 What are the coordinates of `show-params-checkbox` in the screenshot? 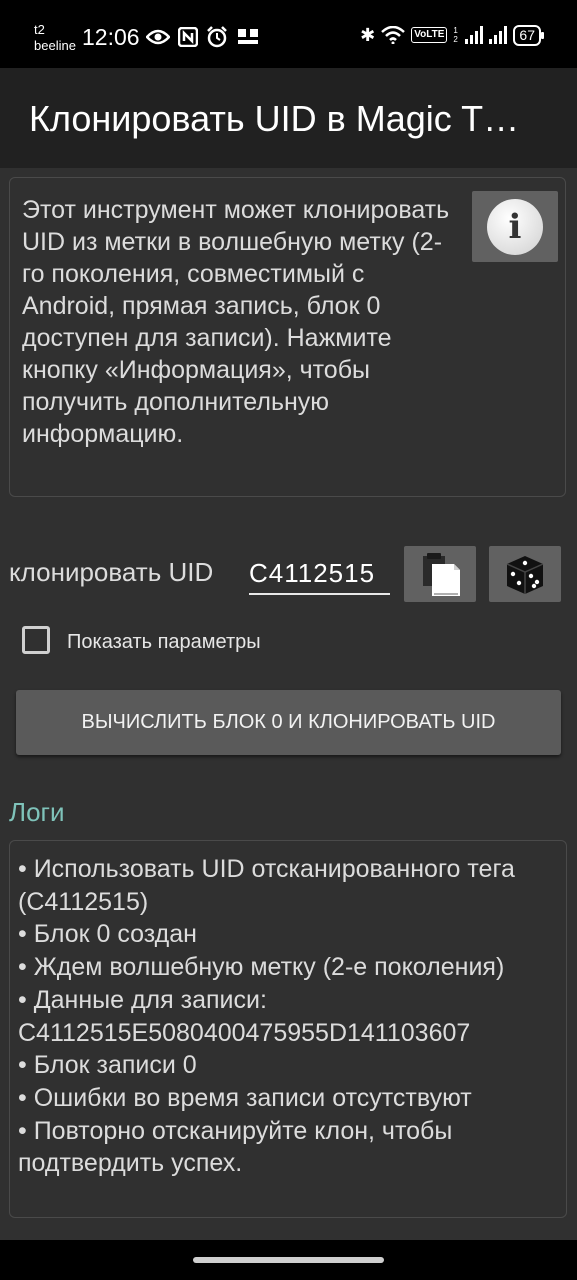 It's located at (36, 640).